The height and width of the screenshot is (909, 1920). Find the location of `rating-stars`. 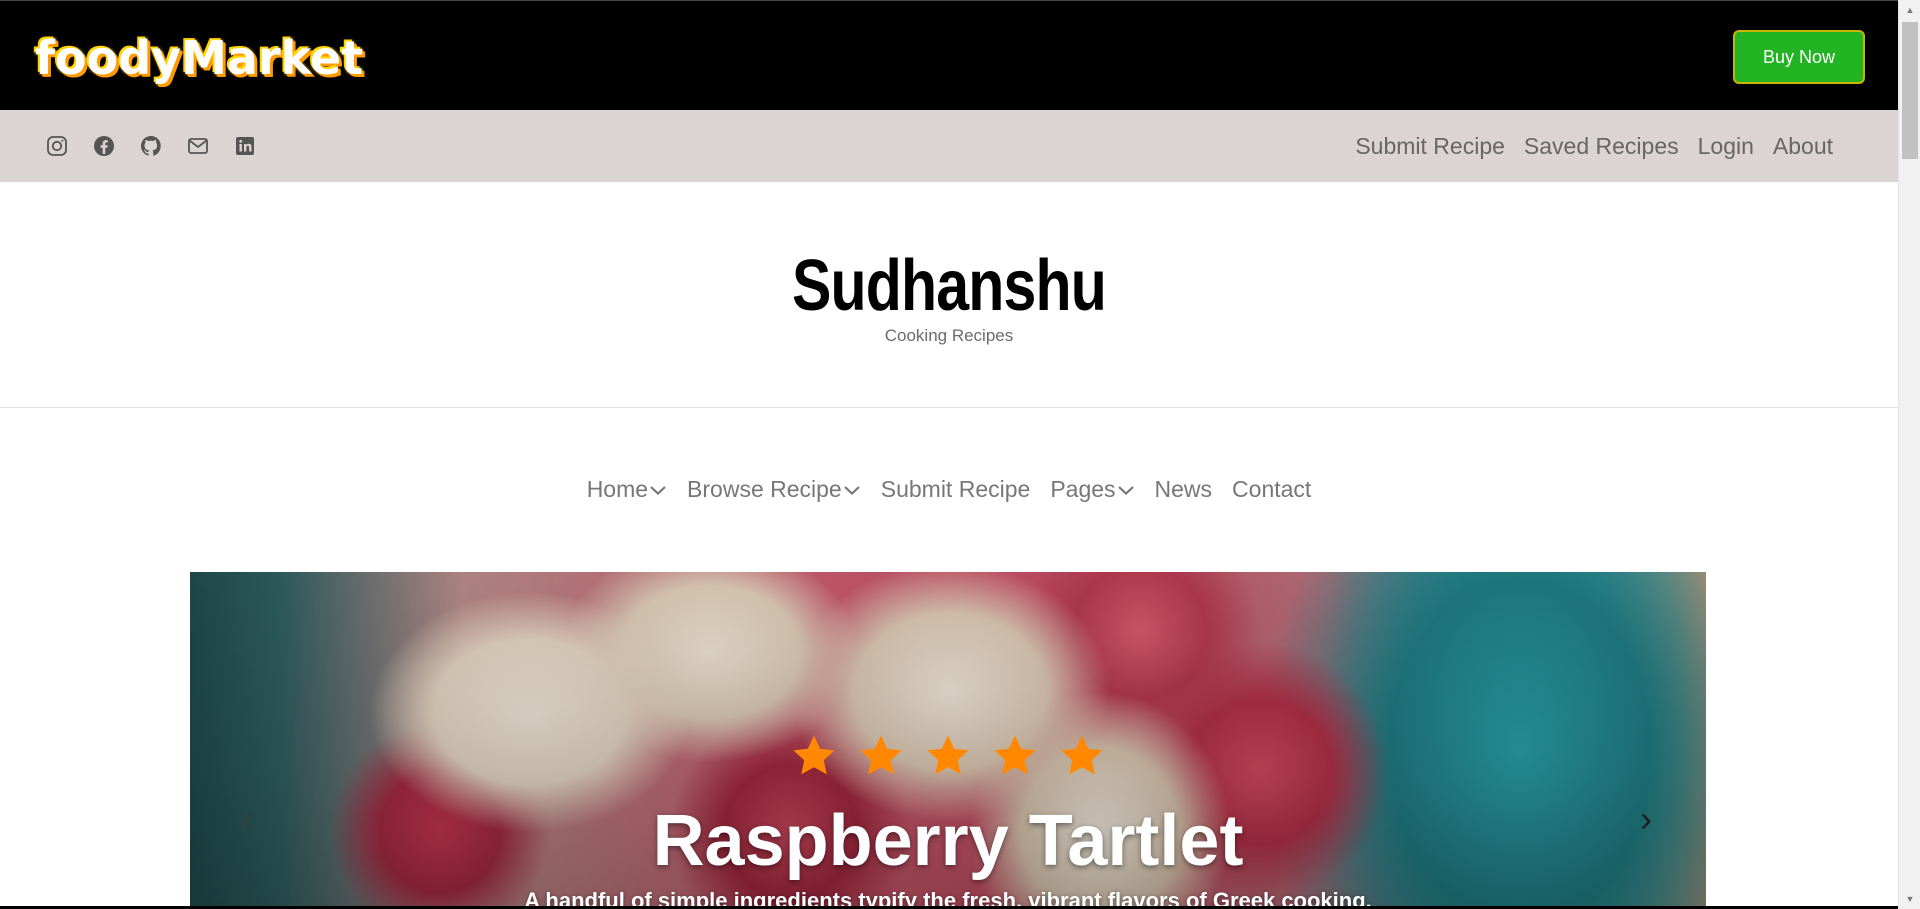

rating-stars is located at coordinates (948, 756).